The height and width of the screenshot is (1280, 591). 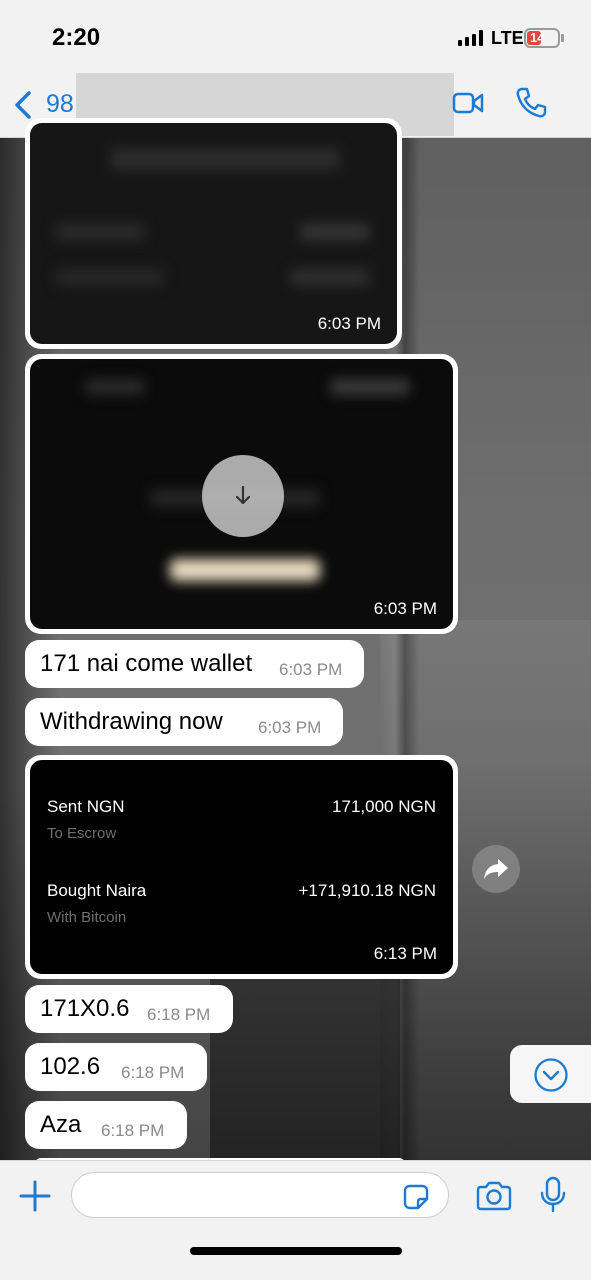 I want to click on receipt-amount: 171,000 NGN, so click(x=384, y=806).